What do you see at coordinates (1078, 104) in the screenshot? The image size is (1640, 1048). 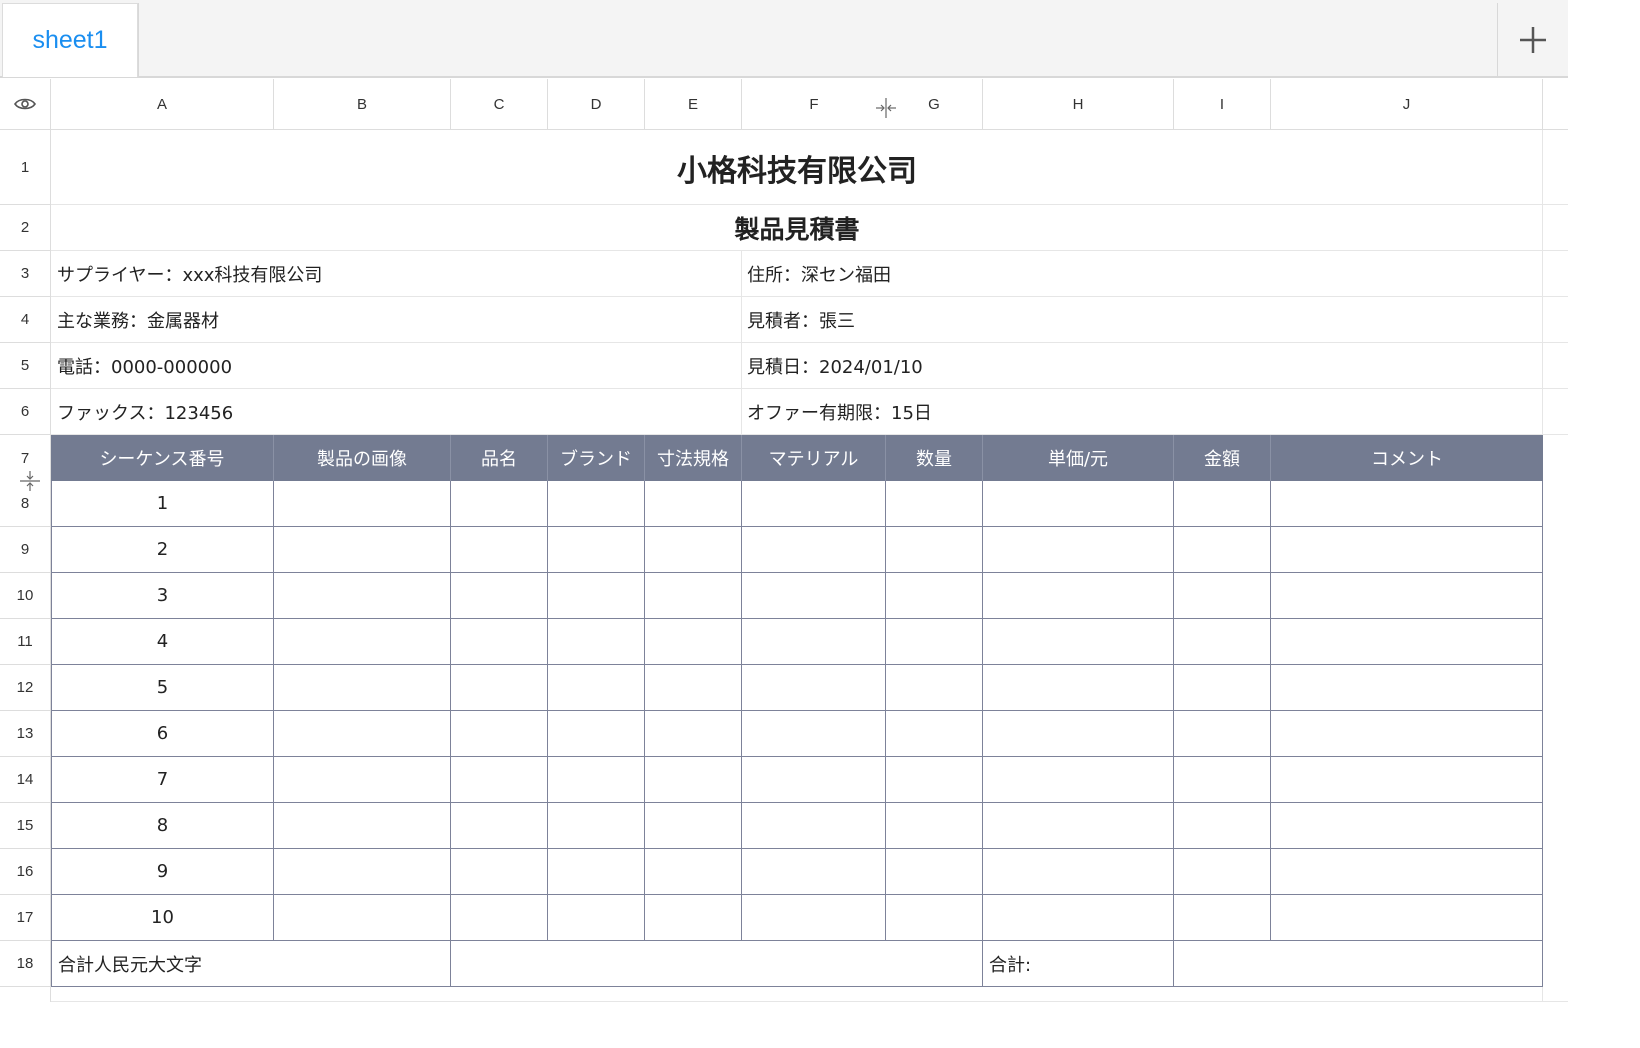 I see `column-header-h: H` at bounding box center [1078, 104].